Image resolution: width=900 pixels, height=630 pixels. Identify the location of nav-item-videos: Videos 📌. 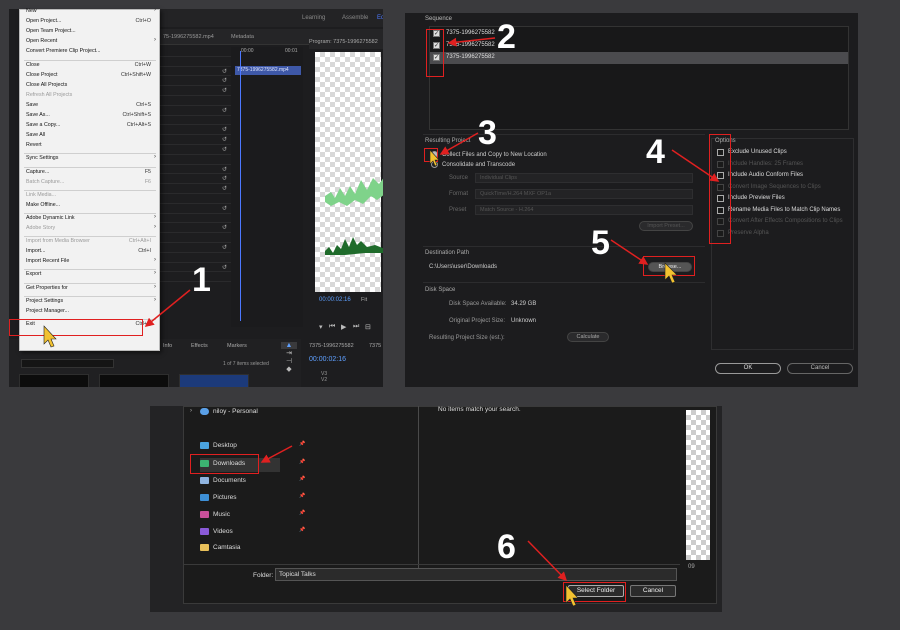
(252, 533).